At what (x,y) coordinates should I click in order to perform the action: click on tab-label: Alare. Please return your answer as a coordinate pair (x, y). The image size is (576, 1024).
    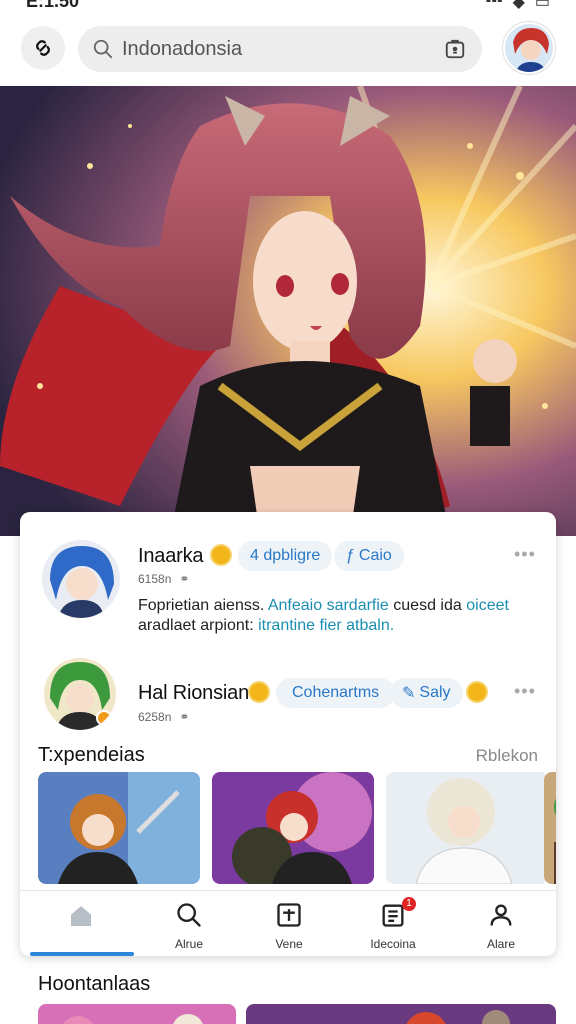
    Looking at the image, I should click on (500, 944).